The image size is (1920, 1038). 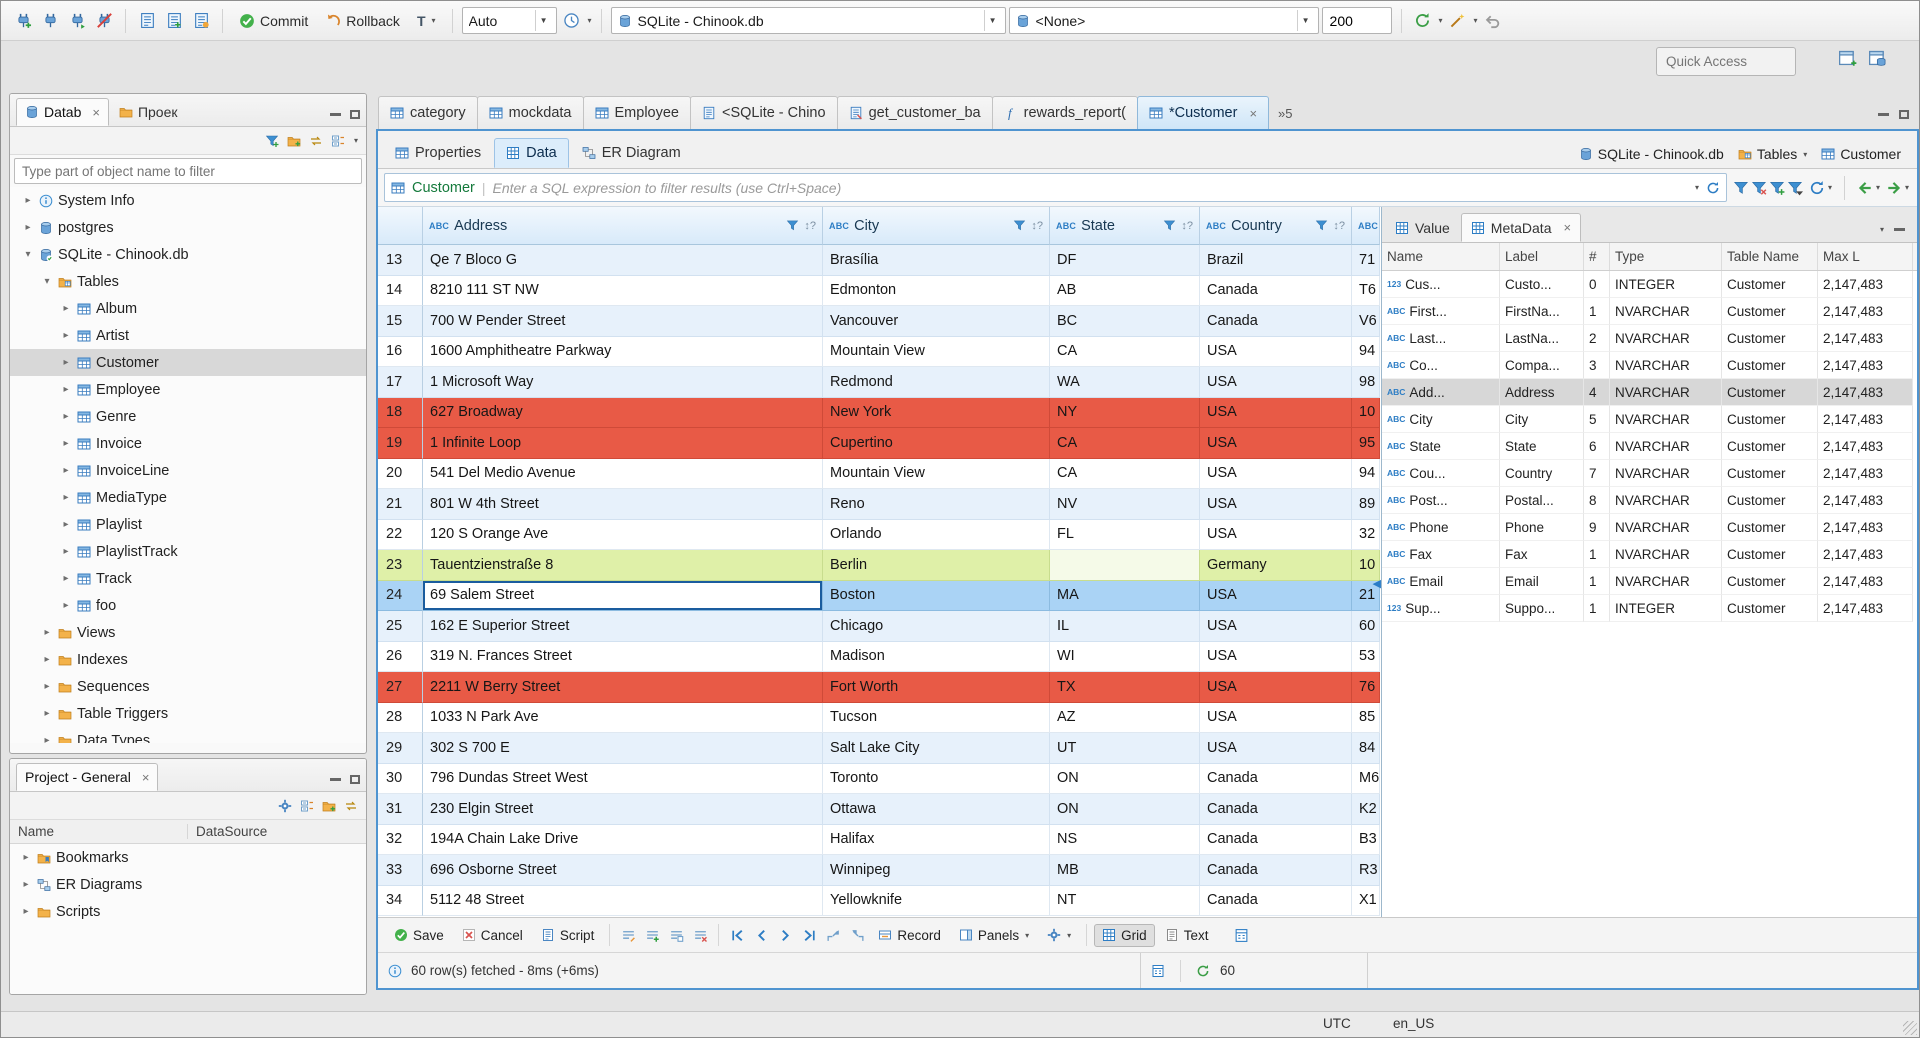 What do you see at coordinates (936, 443) in the screenshot?
I see `cell: Cupertino` at bounding box center [936, 443].